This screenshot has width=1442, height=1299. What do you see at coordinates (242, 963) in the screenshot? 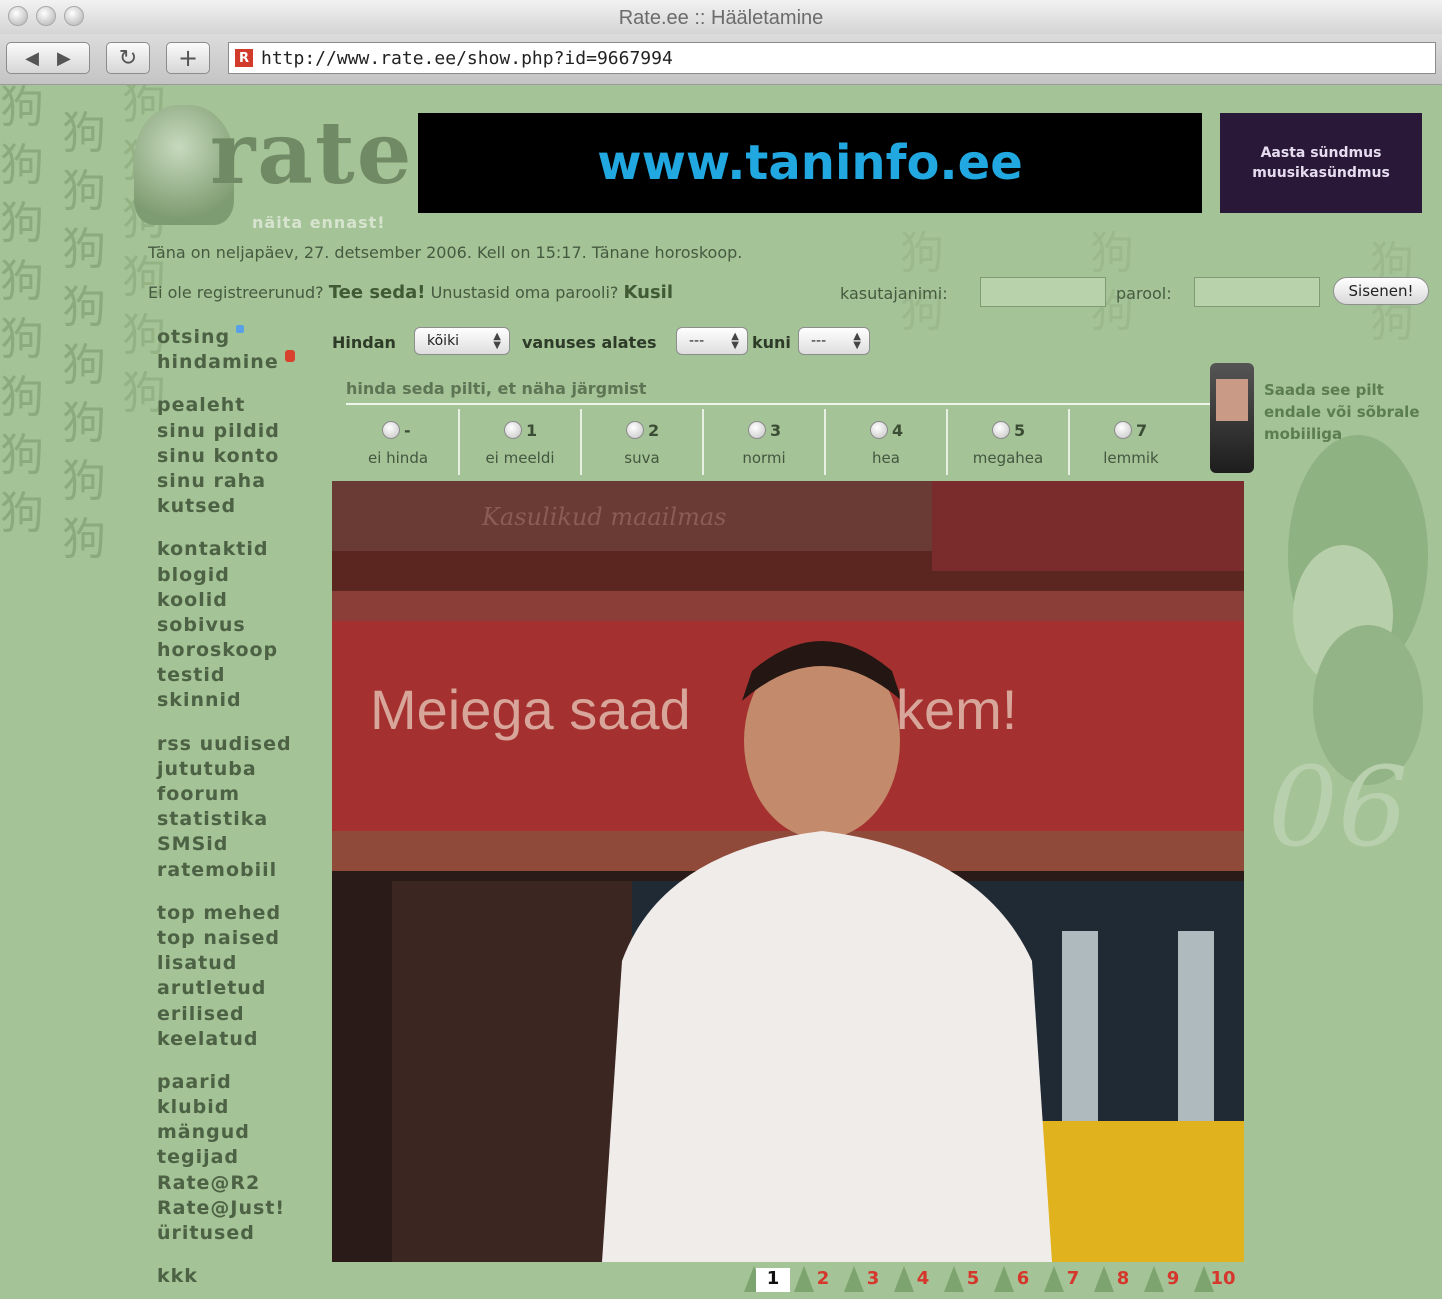
I see `nav-item: lisatud` at bounding box center [242, 963].